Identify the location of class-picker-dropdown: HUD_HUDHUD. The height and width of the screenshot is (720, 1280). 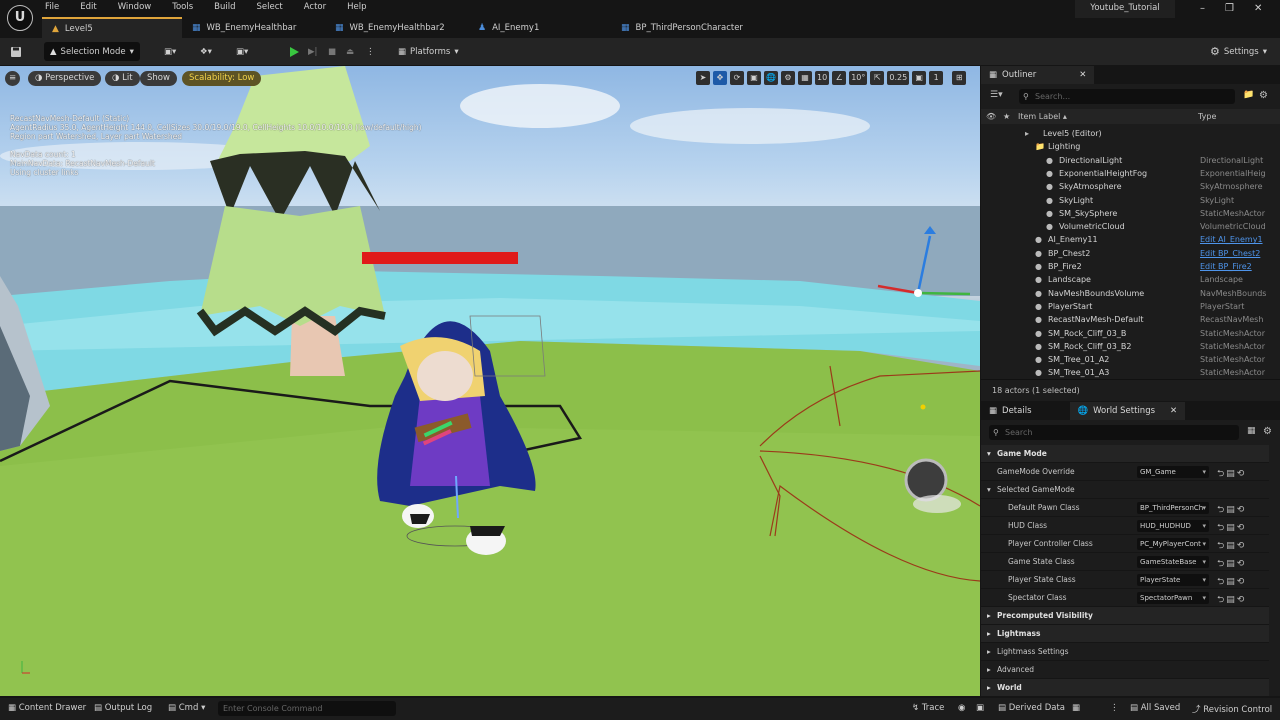
(1173, 526).